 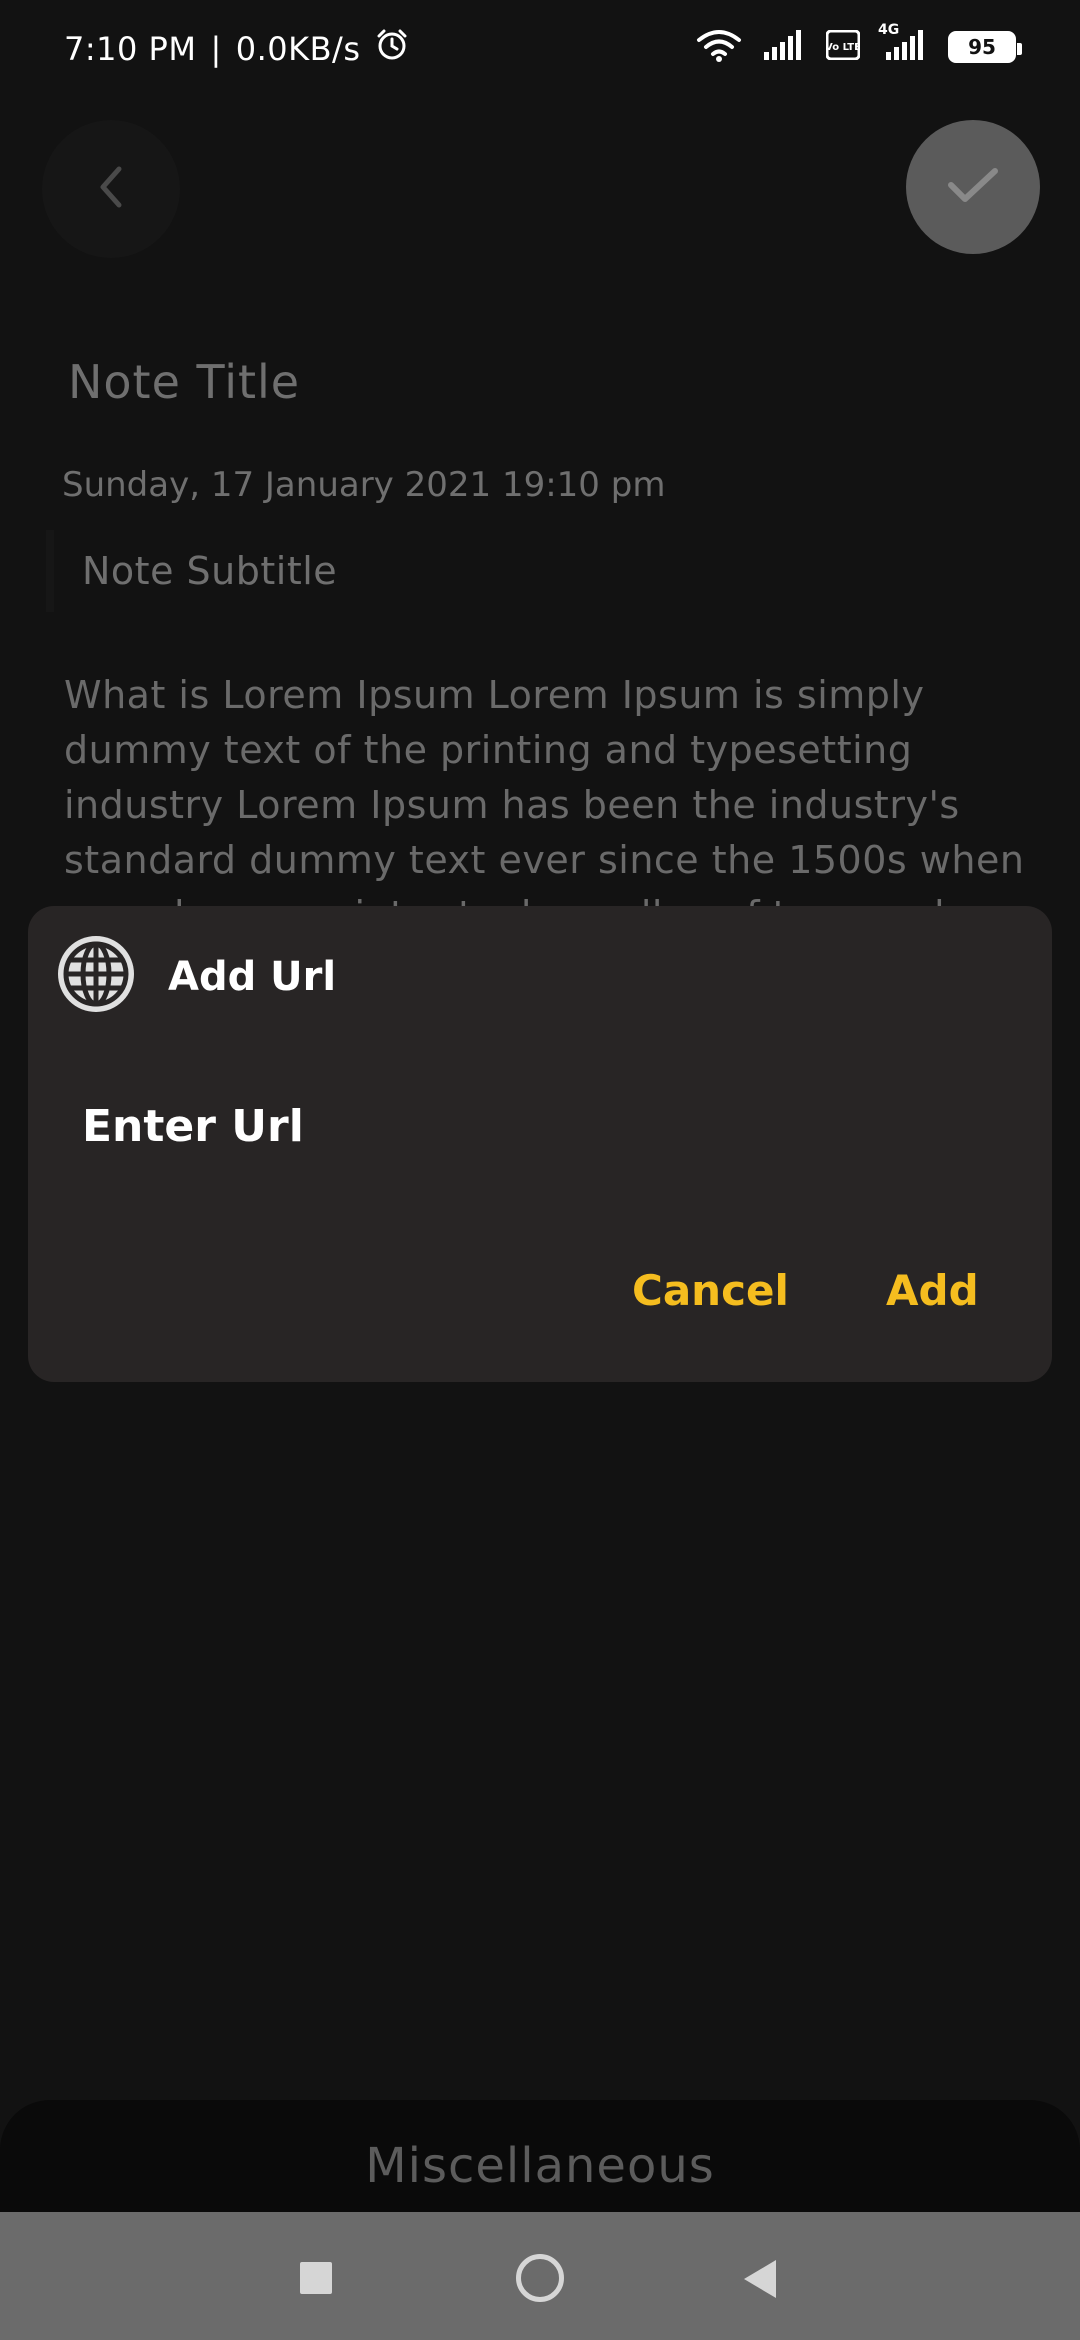 What do you see at coordinates (316, 2278) in the screenshot?
I see `recents-icon` at bounding box center [316, 2278].